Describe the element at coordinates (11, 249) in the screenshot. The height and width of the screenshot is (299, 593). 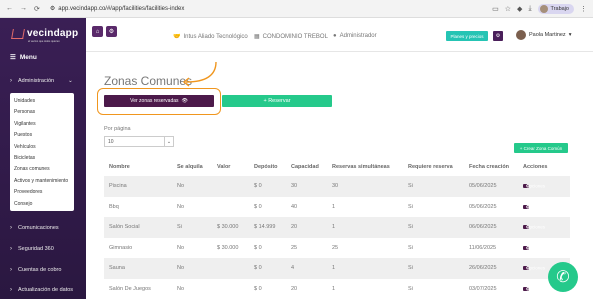
I see `chevron-right-icon: ›` at that location.